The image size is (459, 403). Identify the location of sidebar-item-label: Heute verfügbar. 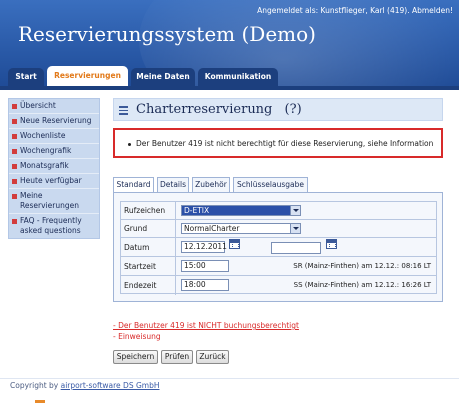
(51, 180).